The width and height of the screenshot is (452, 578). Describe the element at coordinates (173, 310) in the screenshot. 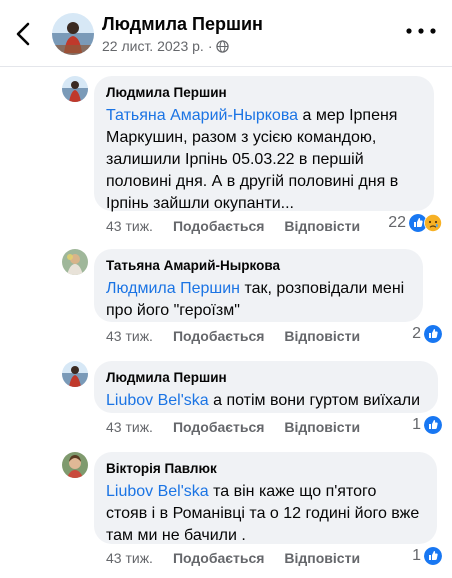

I see `comment-text-line: про його "героїзм"` at that location.